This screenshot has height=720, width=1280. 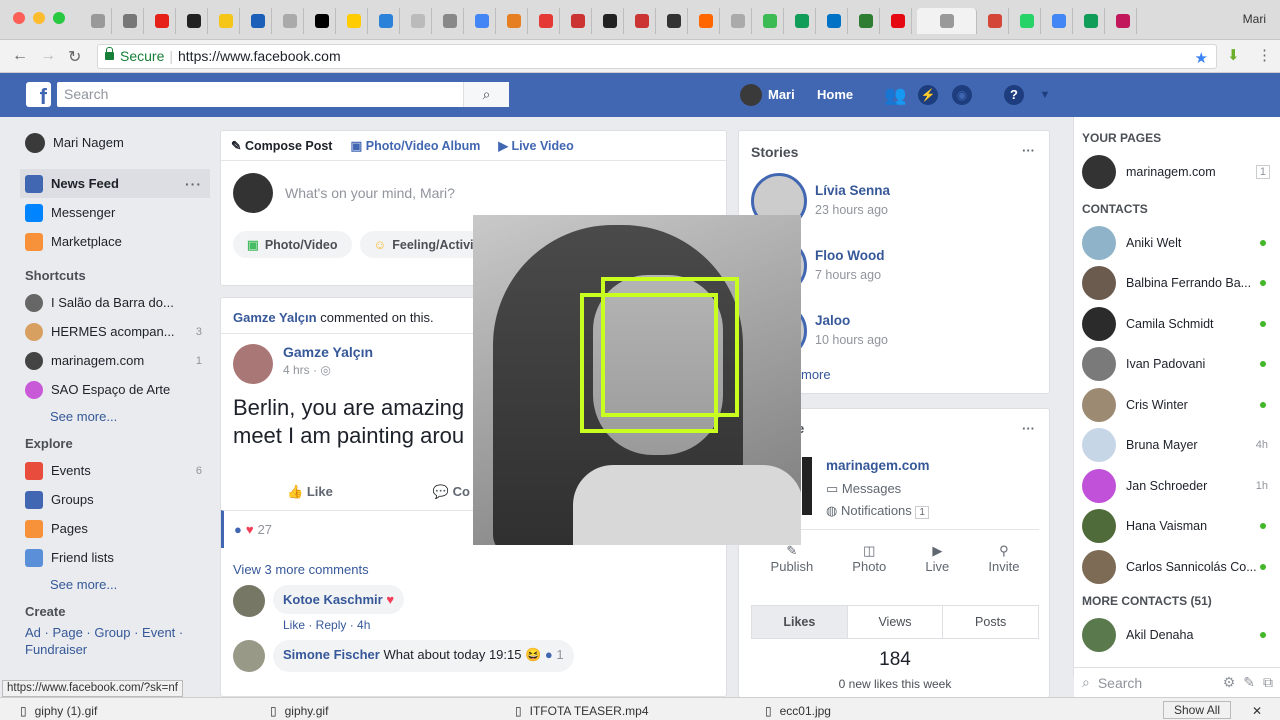 I want to click on explore-item-events: Events 6, so click(x=115, y=470).